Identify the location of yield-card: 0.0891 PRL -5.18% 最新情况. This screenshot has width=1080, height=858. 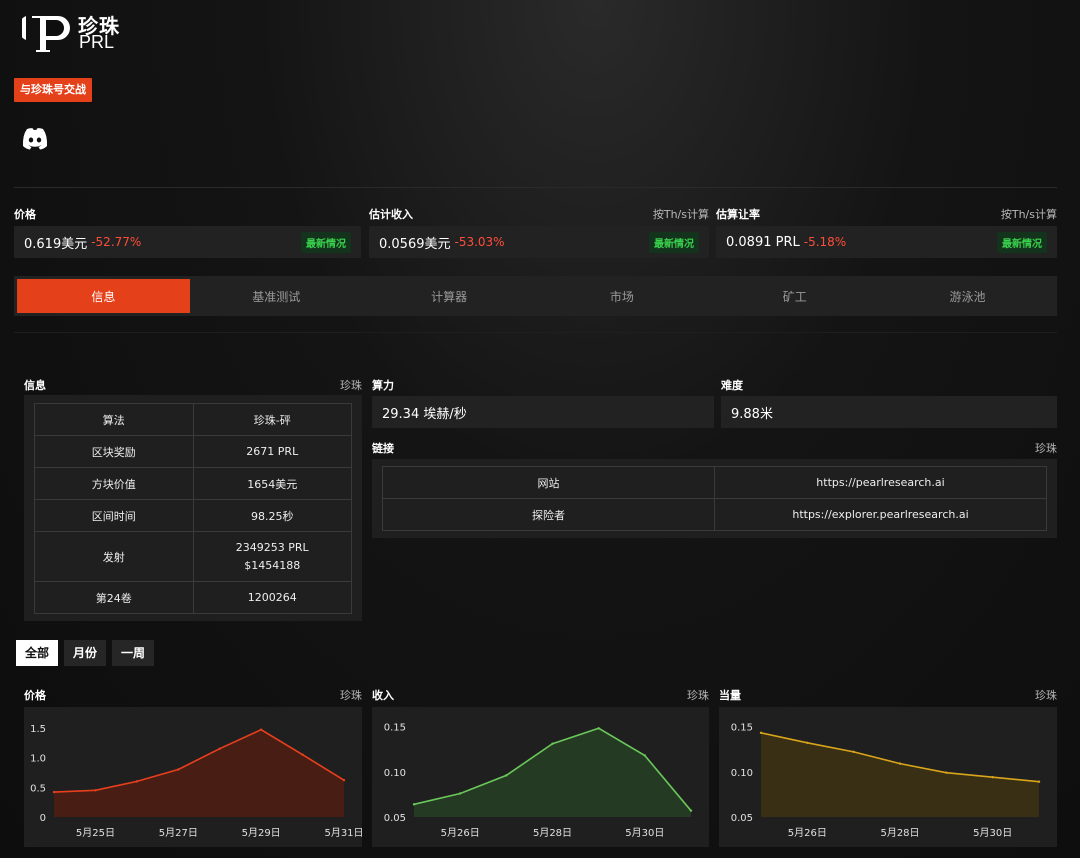
(886, 242).